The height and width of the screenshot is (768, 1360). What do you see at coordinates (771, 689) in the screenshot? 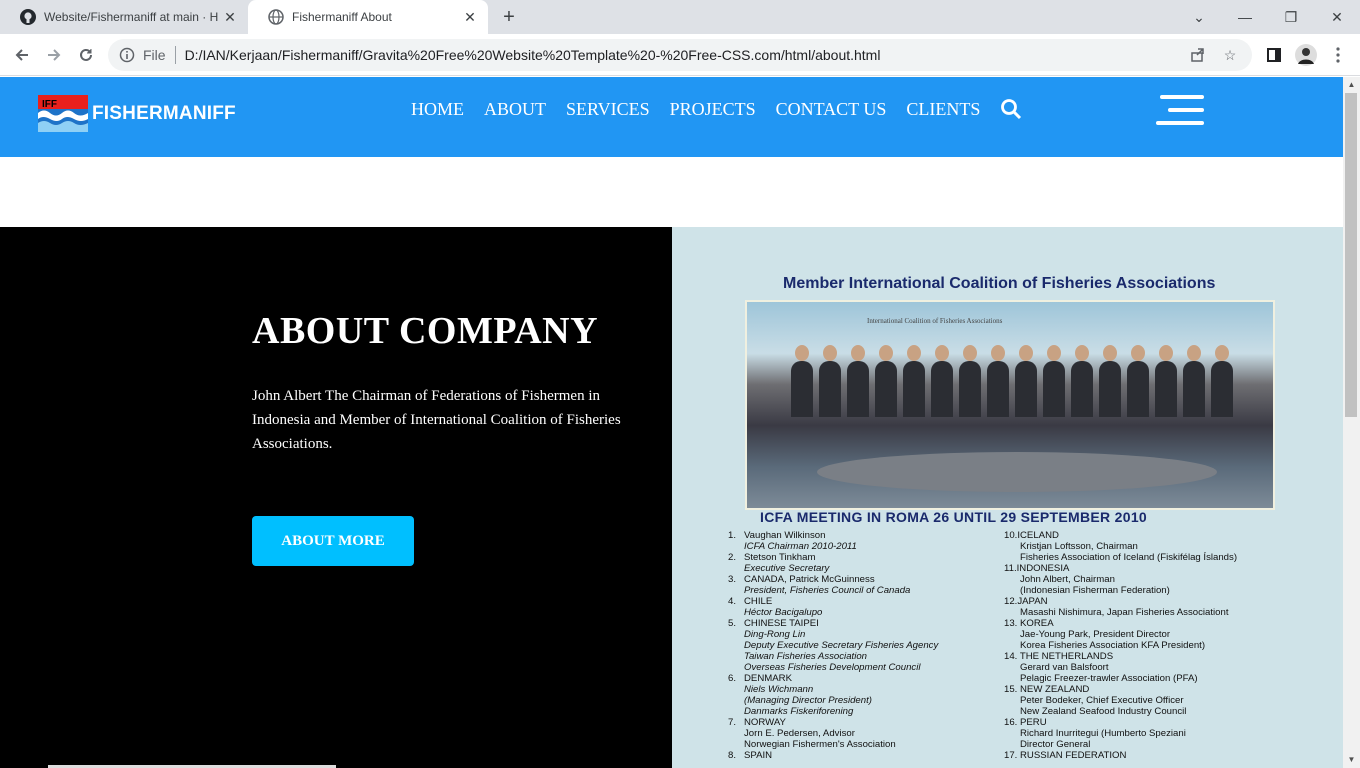
I see `member-line: Niels Wichmann` at bounding box center [771, 689].